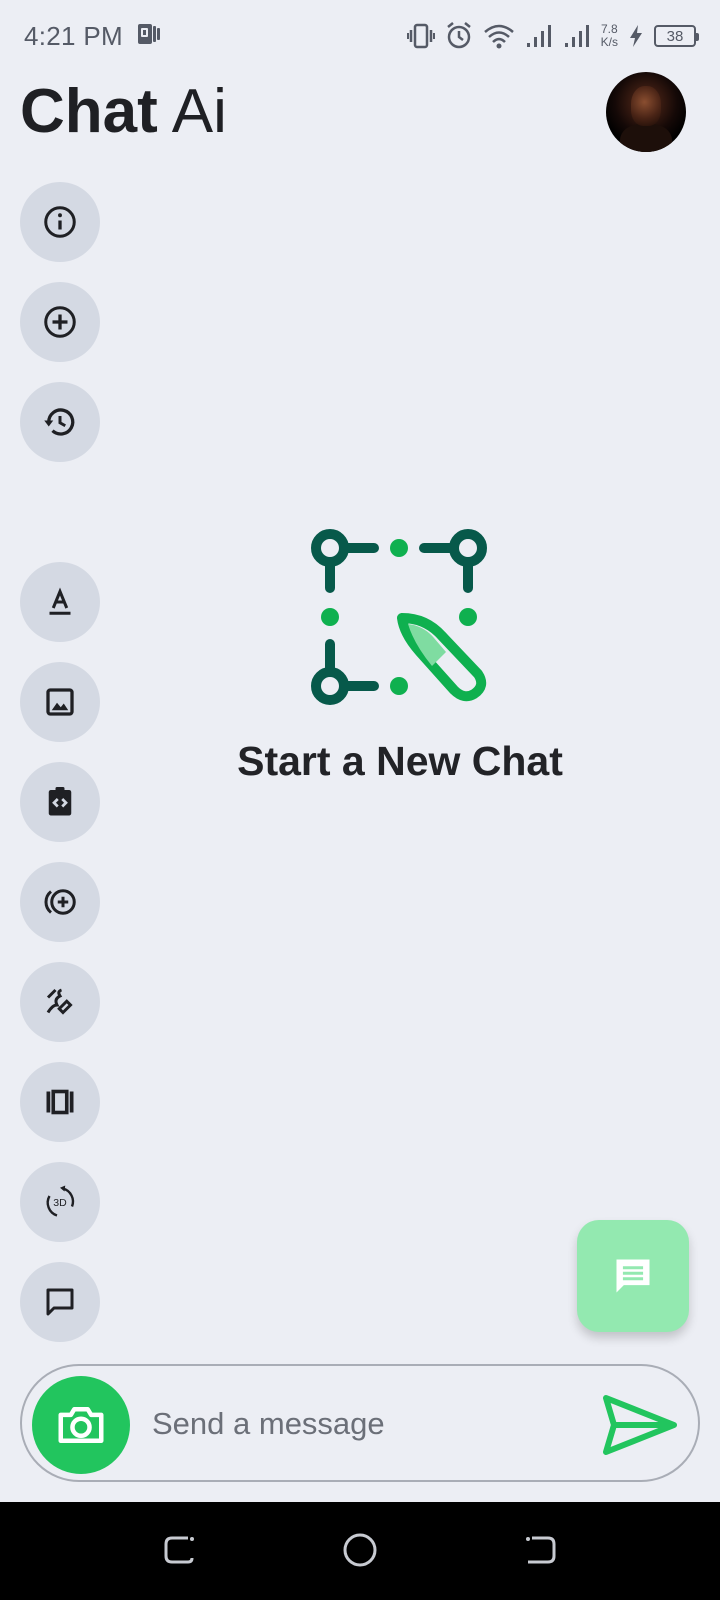  What do you see at coordinates (399, 617) in the screenshot?
I see `new-chat-logo-icon` at bounding box center [399, 617].